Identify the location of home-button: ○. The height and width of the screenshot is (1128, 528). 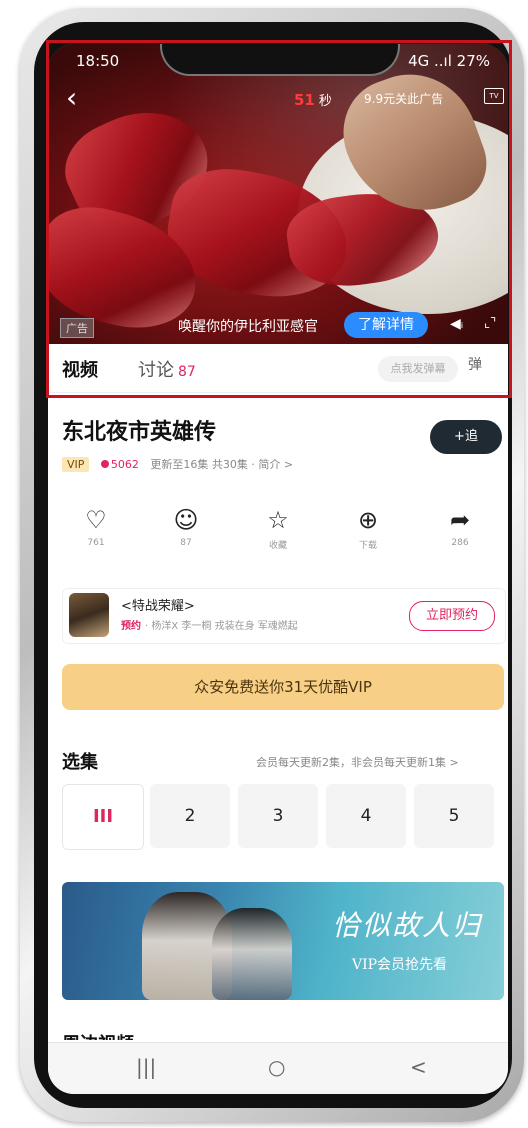
(276, 1067).